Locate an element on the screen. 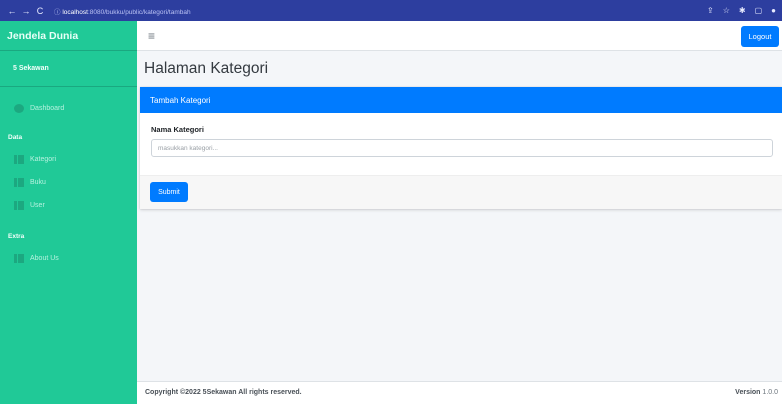 The height and width of the screenshot is (404, 782). window-icon: ▢ is located at coordinates (759, 10).